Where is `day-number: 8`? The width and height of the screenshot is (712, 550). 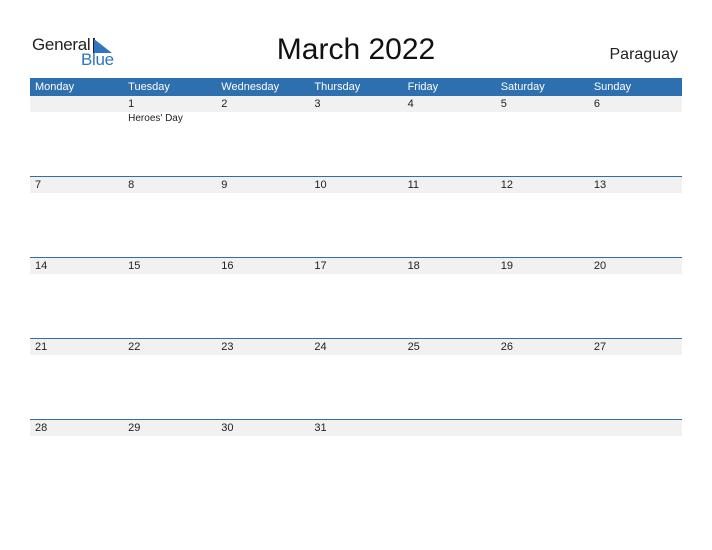 day-number: 8 is located at coordinates (131, 185).